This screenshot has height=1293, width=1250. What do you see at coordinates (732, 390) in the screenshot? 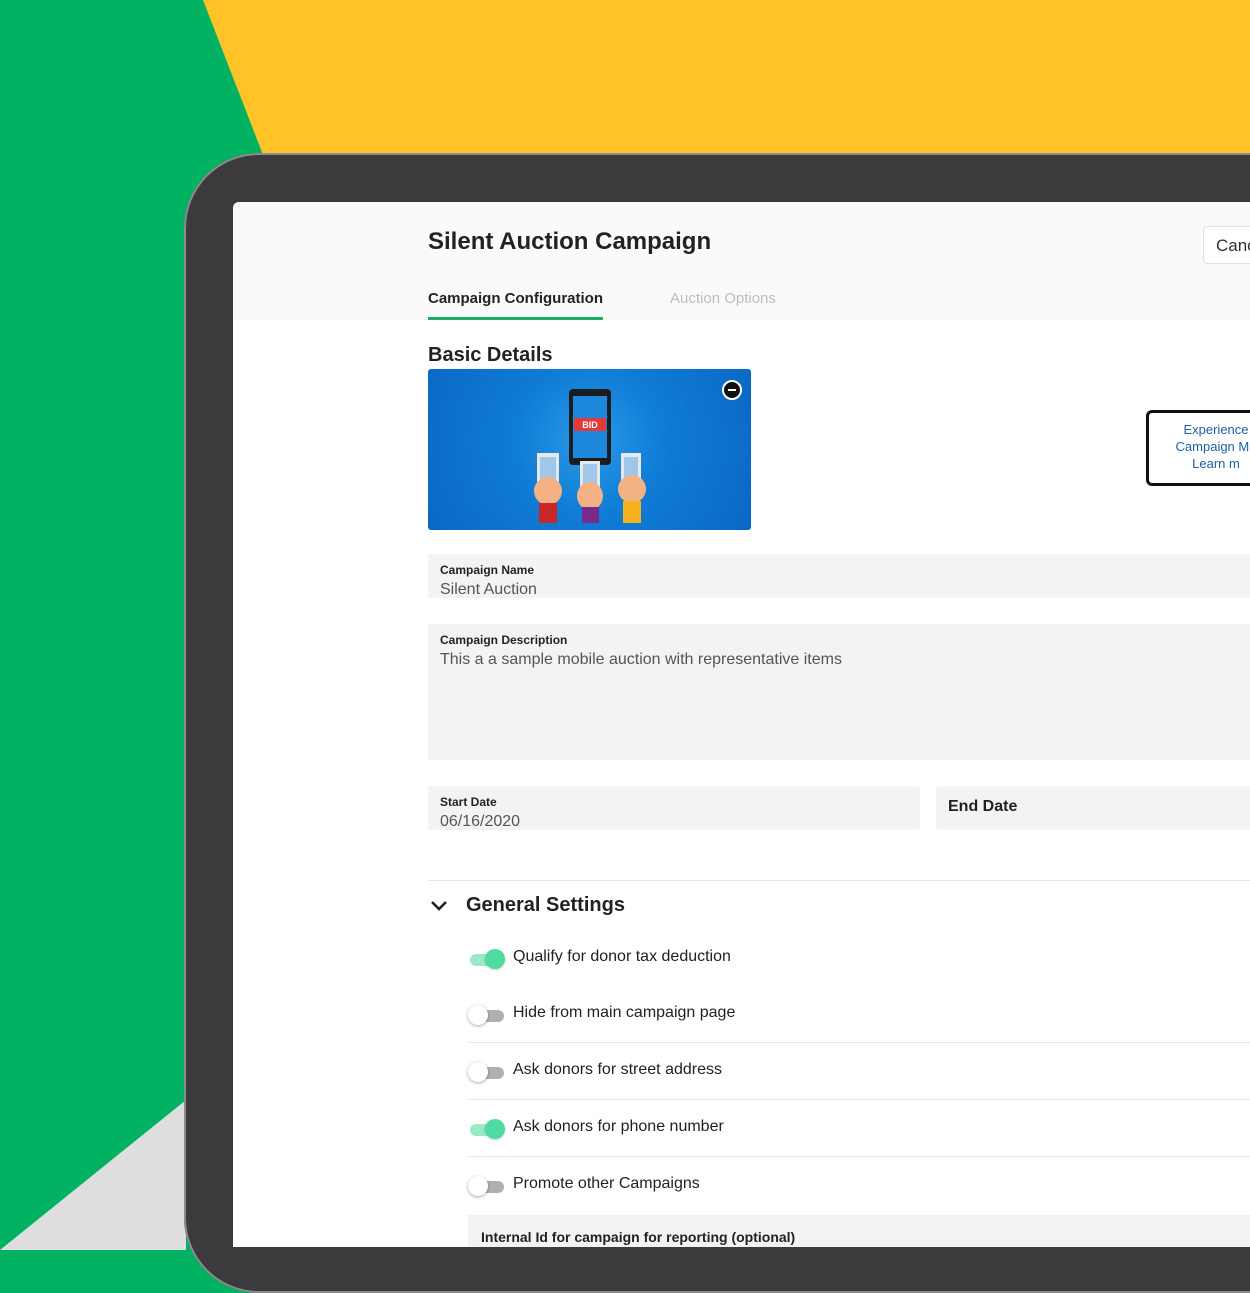
I see `remove-image-icon` at bounding box center [732, 390].